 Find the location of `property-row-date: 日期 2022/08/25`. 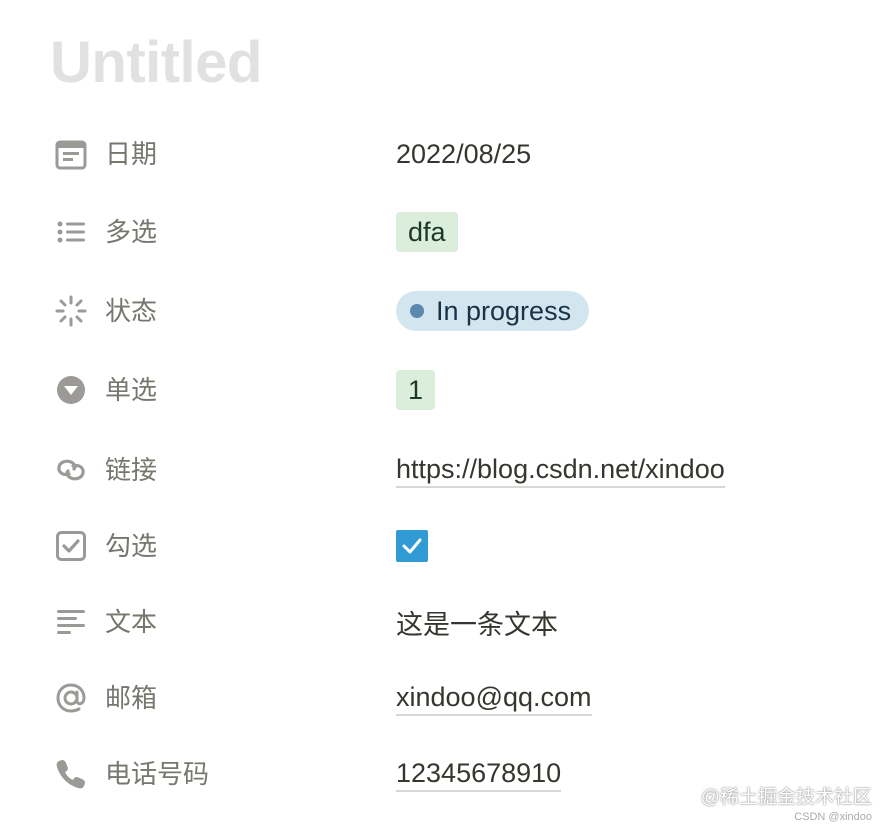

property-row-date: 日期 2022/08/25 is located at coordinates (446, 154).